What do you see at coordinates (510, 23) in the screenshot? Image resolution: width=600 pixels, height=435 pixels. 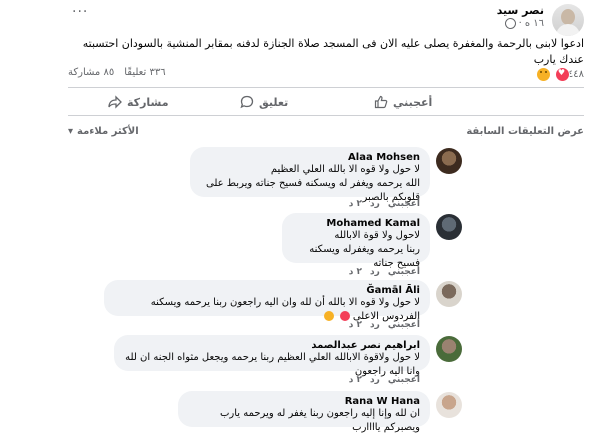 I see `globe-icon` at bounding box center [510, 23].